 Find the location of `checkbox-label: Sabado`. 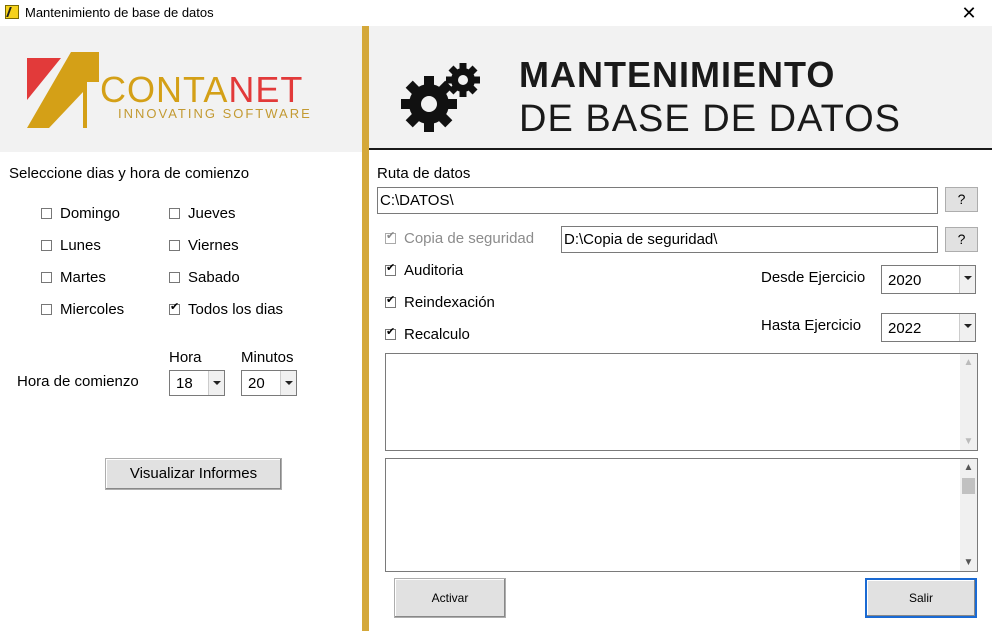

checkbox-label: Sabado is located at coordinates (214, 277).